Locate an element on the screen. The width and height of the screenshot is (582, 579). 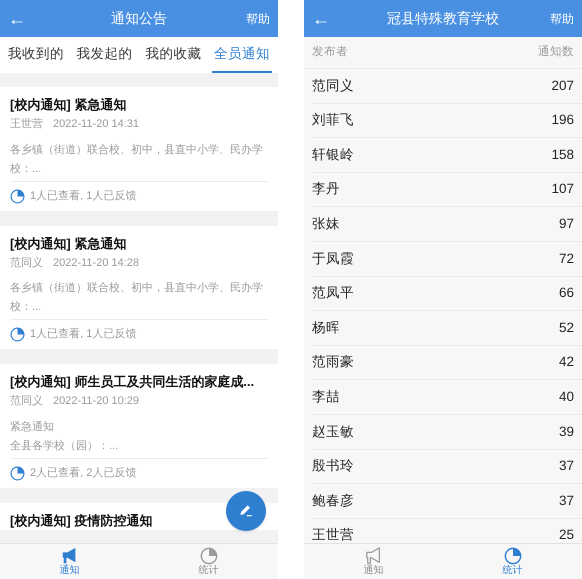
publisher-name: 于凤霞 is located at coordinates (333, 259).